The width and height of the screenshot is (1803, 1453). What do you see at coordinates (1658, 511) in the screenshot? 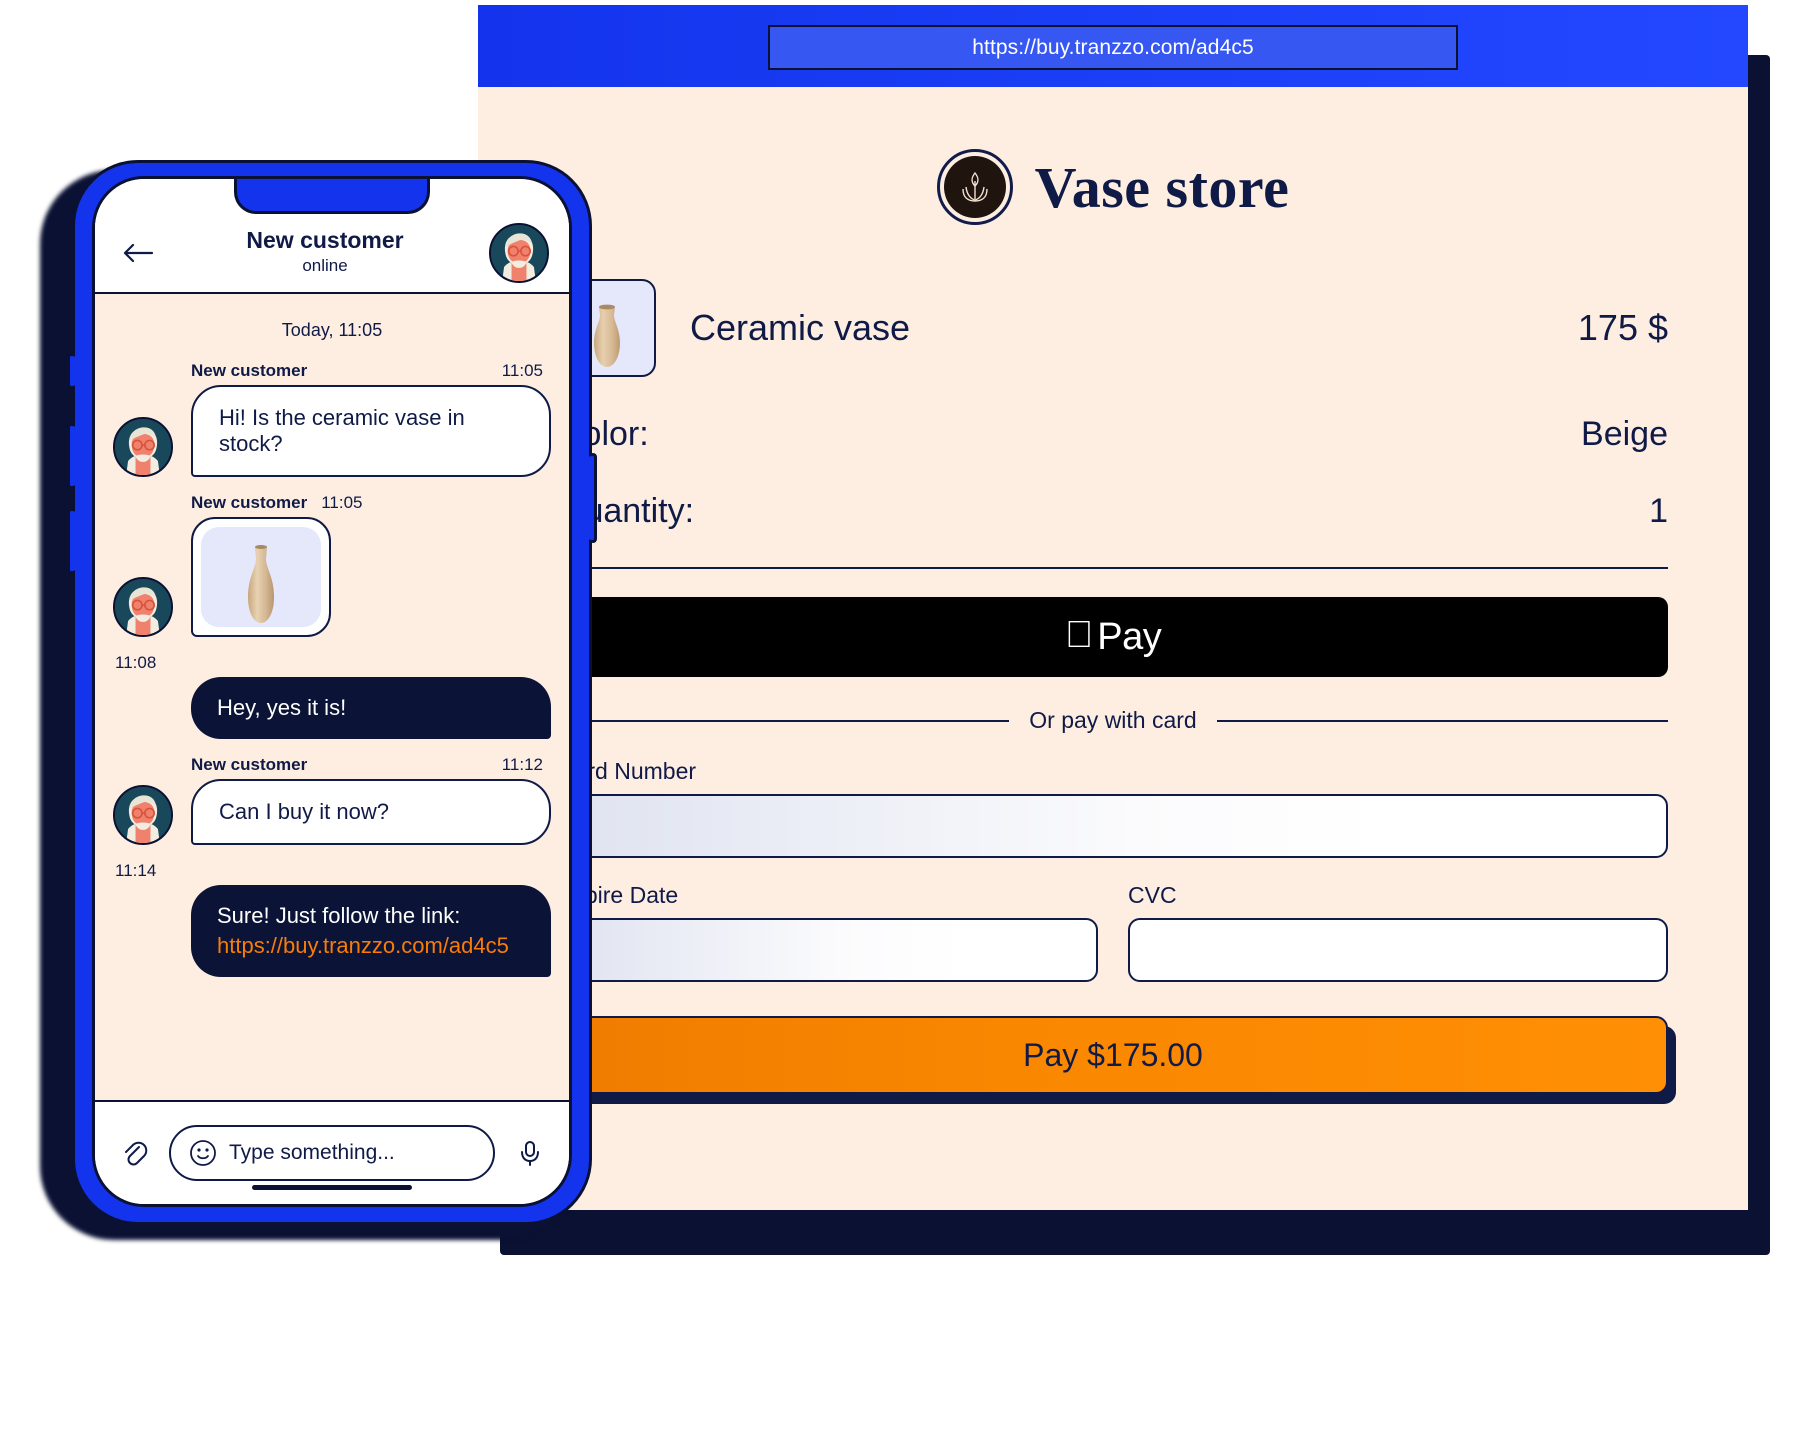
I see `quantity-value: 1` at bounding box center [1658, 511].